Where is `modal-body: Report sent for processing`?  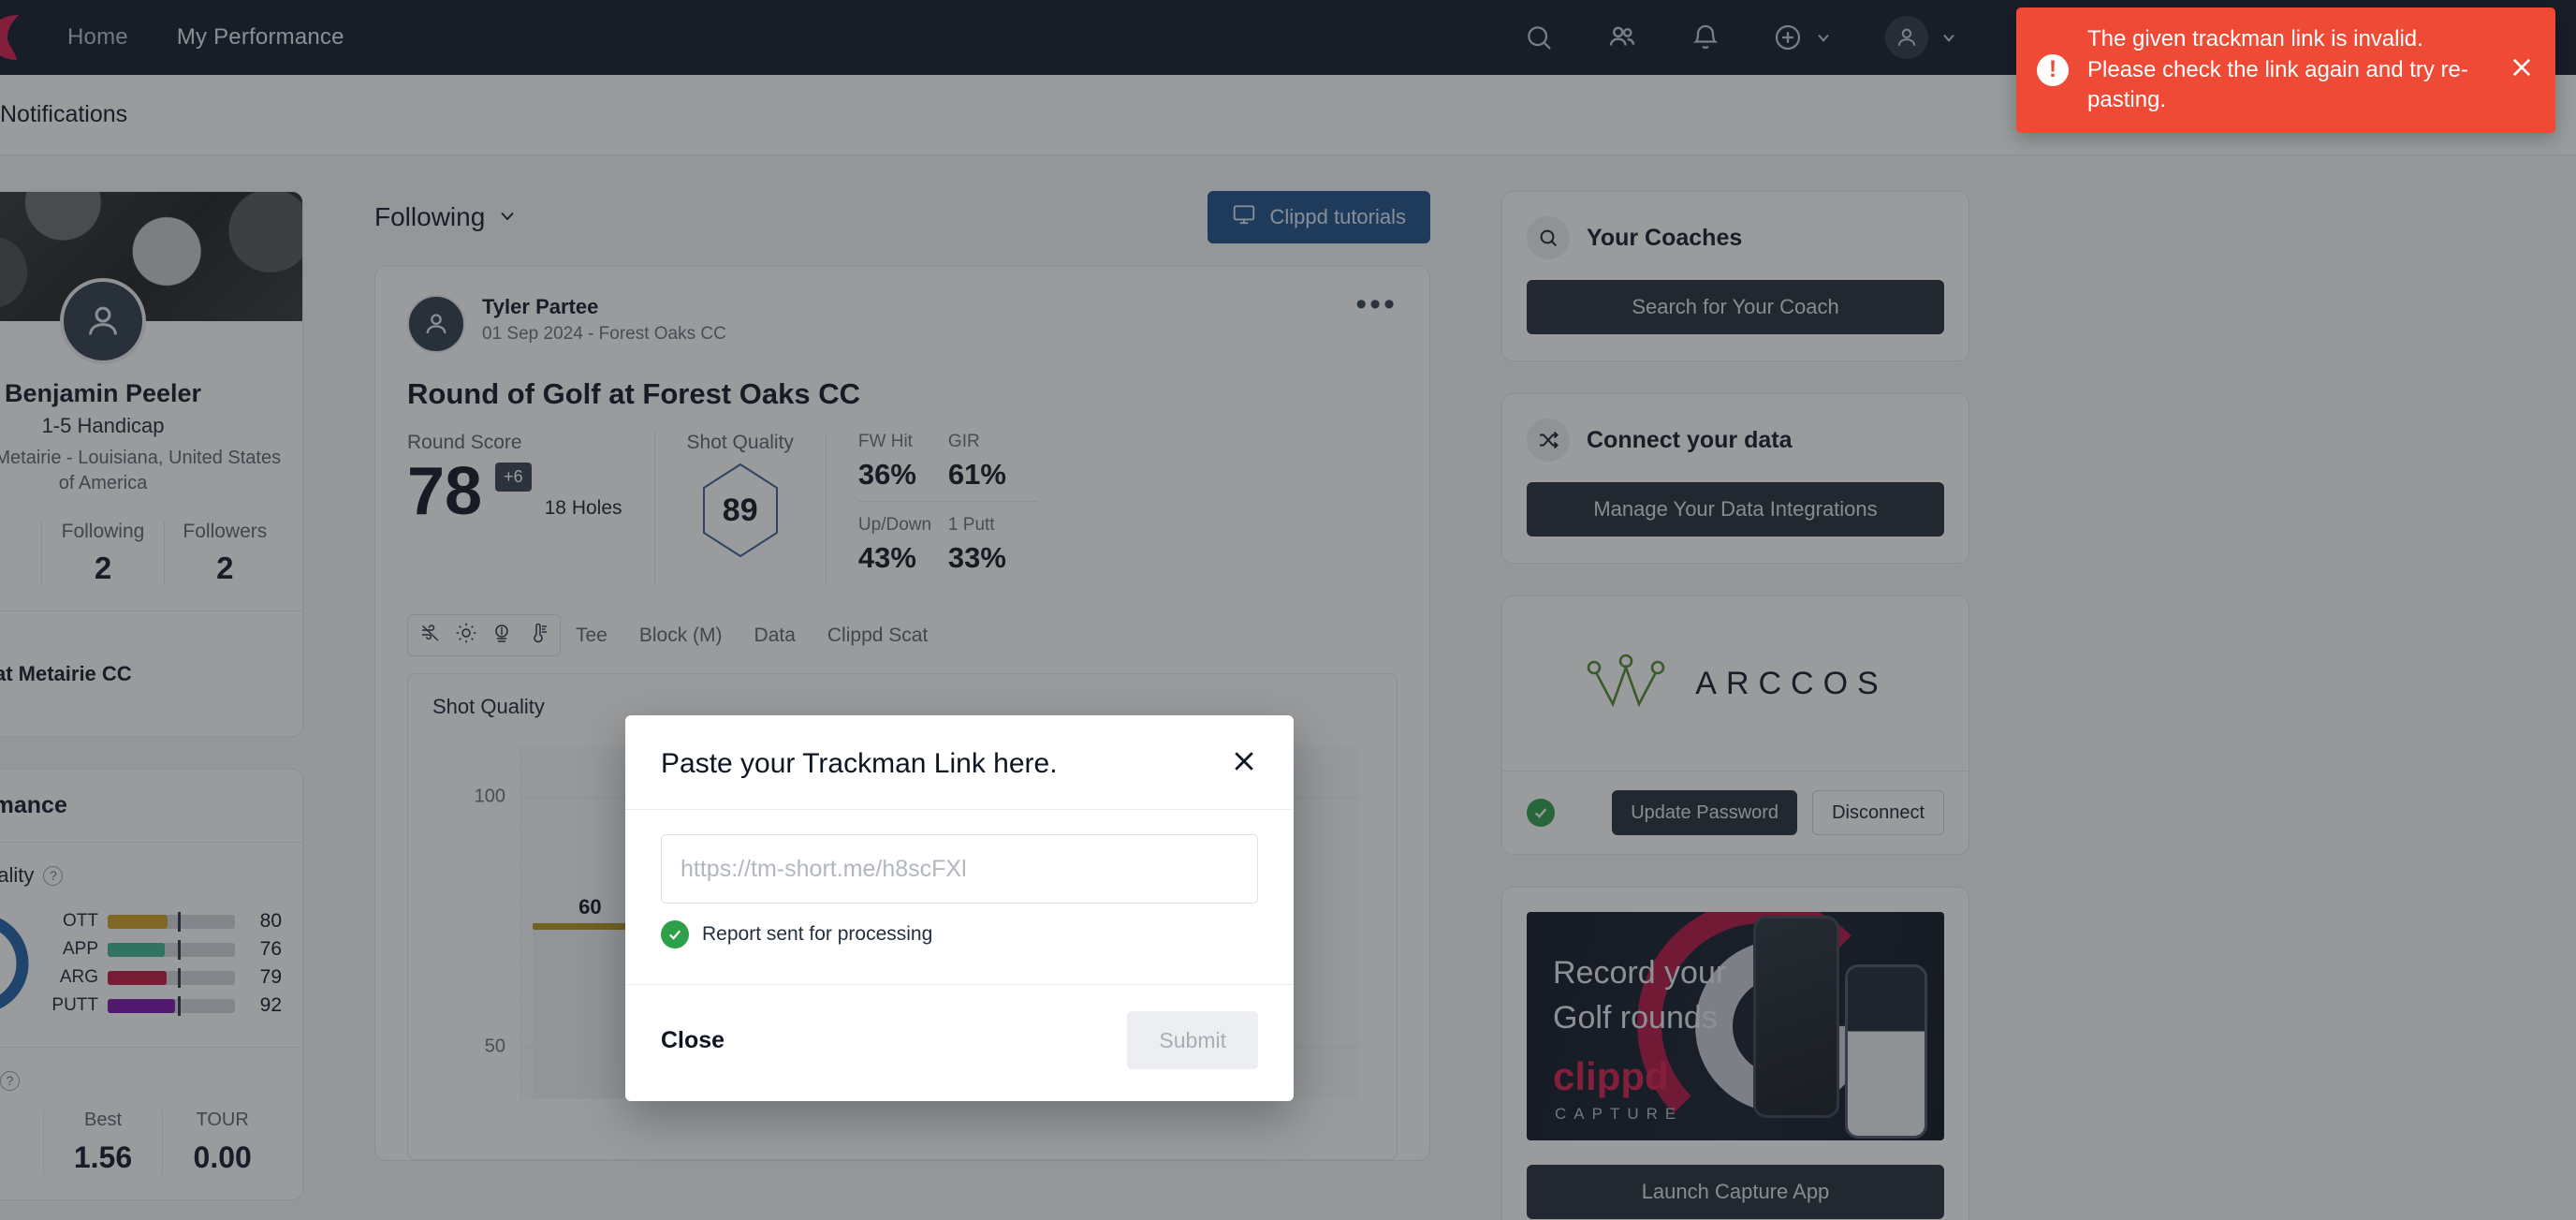
modal-body: Report sent for processing is located at coordinates (960, 897).